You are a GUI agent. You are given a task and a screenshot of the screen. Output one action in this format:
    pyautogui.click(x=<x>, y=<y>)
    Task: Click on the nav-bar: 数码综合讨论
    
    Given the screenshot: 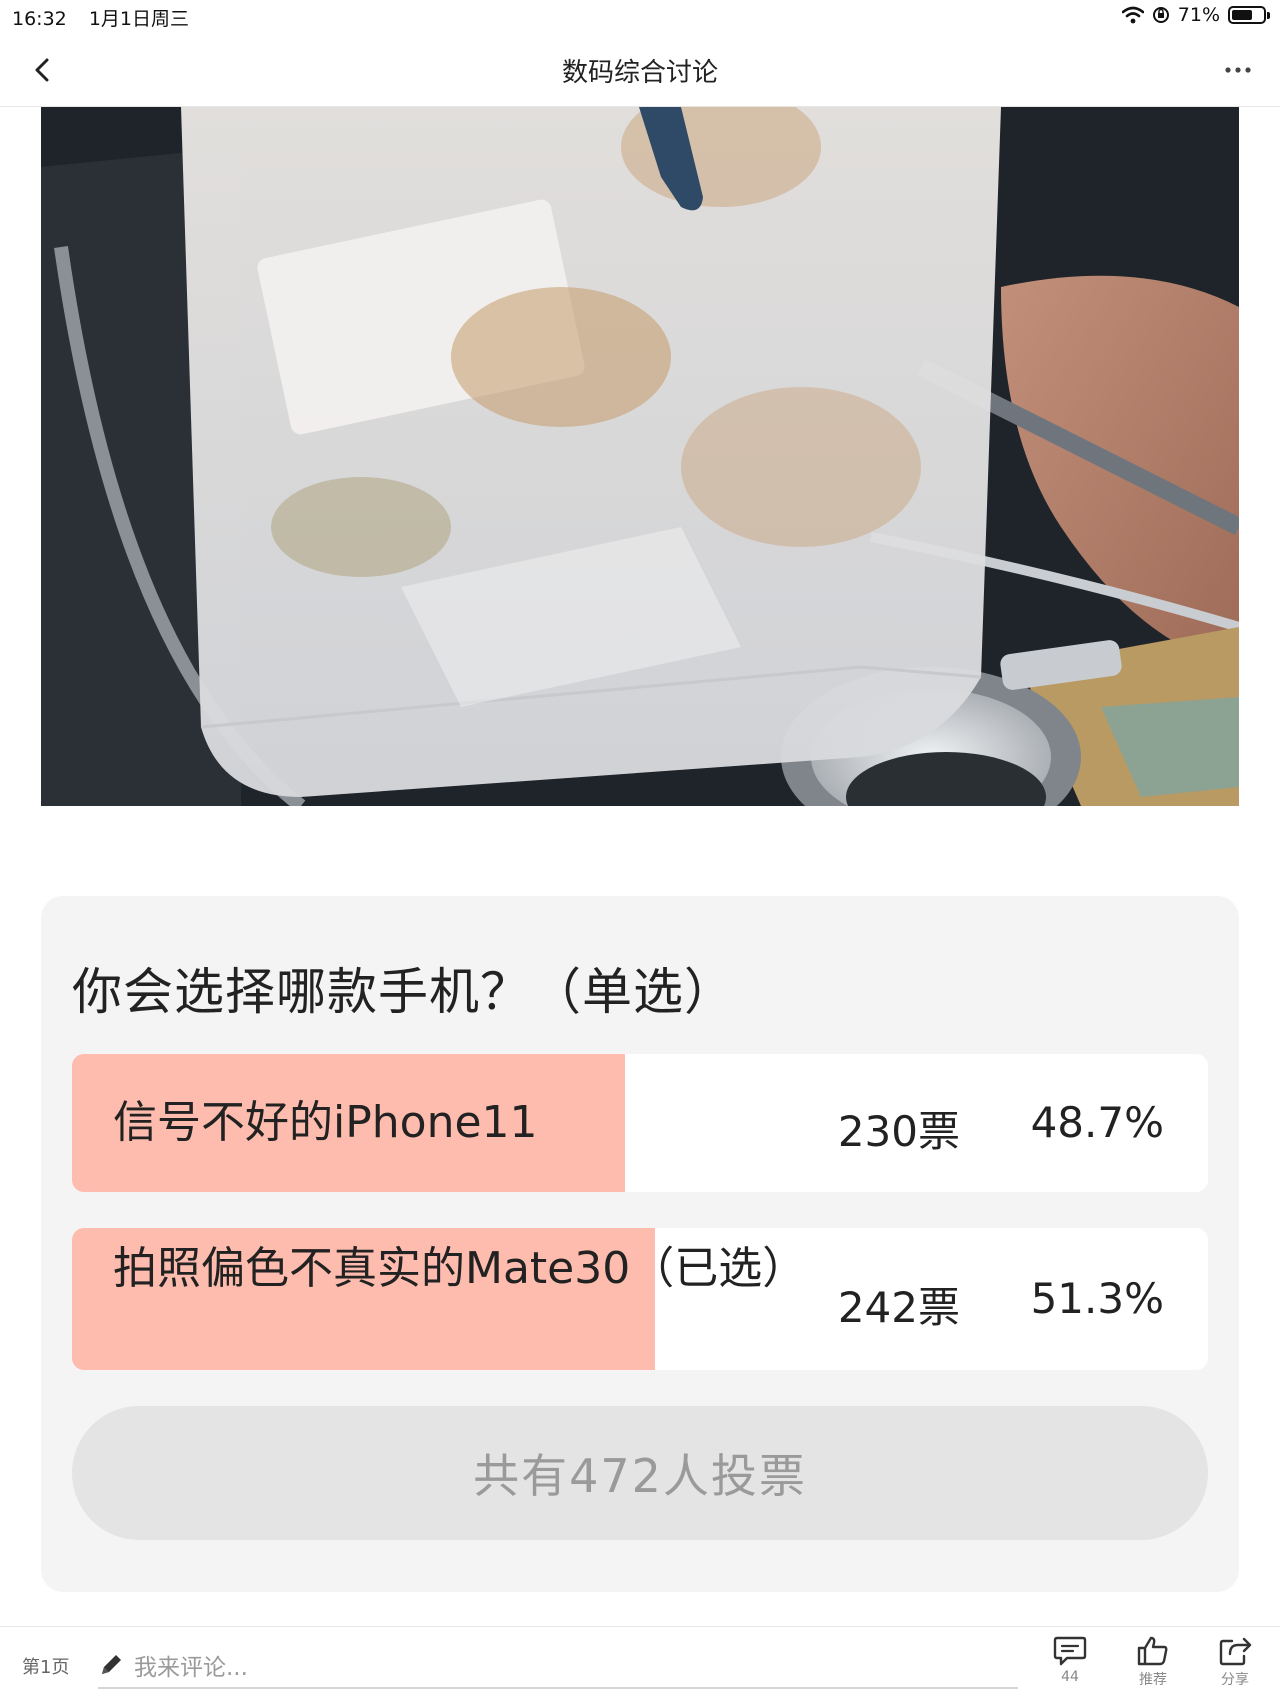 What is the action you would take?
    pyautogui.click(x=640, y=70)
    